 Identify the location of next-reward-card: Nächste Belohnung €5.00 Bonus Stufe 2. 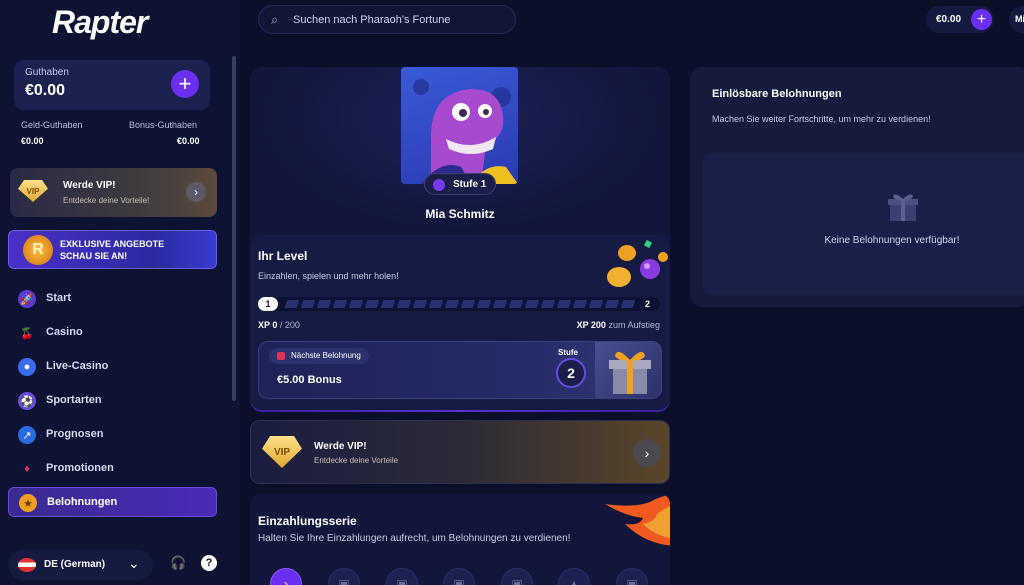
(460, 370).